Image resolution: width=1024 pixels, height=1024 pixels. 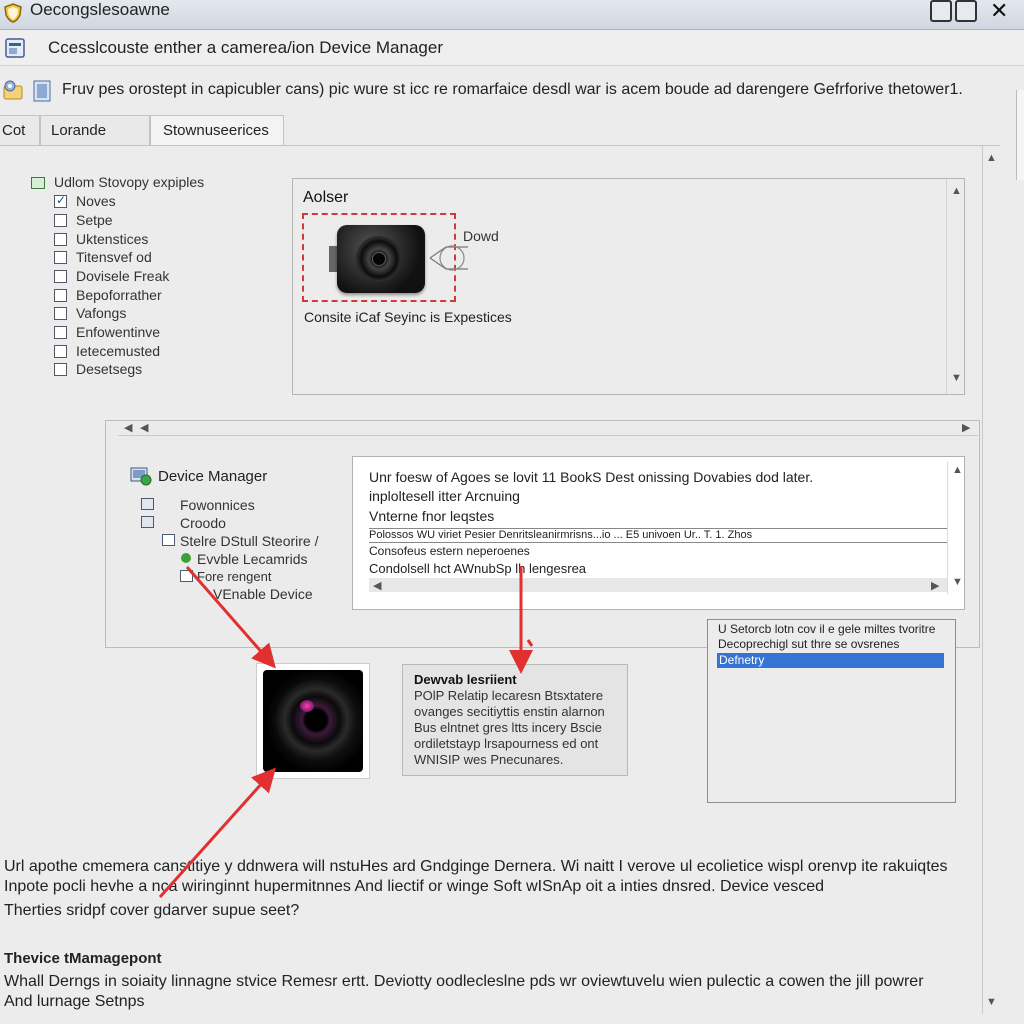 What do you see at coordinates (234, 576) in the screenshot?
I see `tree-node: Fore rengent` at bounding box center [234, 576].